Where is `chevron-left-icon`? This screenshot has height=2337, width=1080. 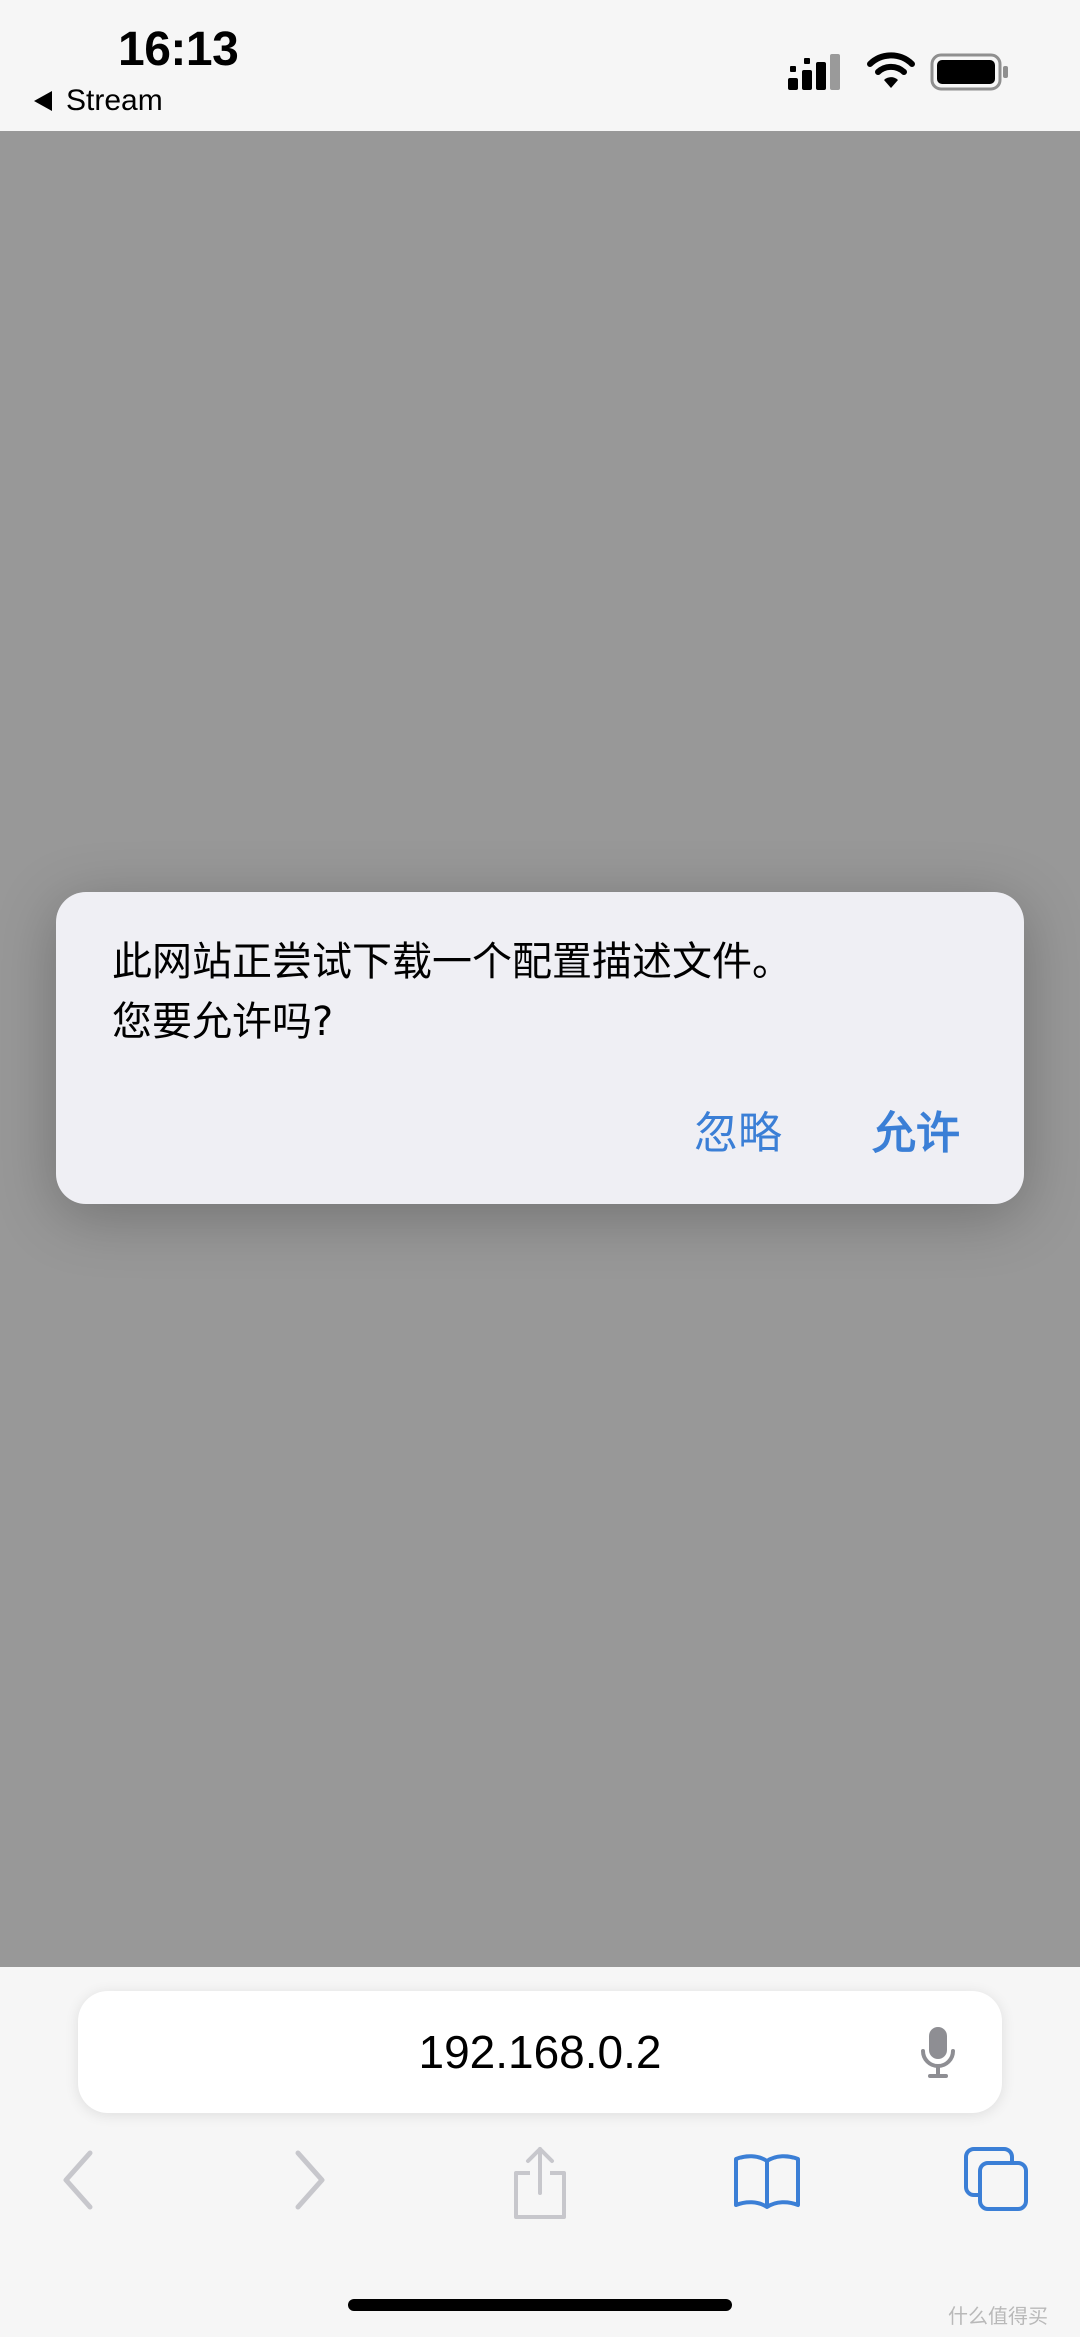 chevron-left-icon is located at coordinates (78, 2180).